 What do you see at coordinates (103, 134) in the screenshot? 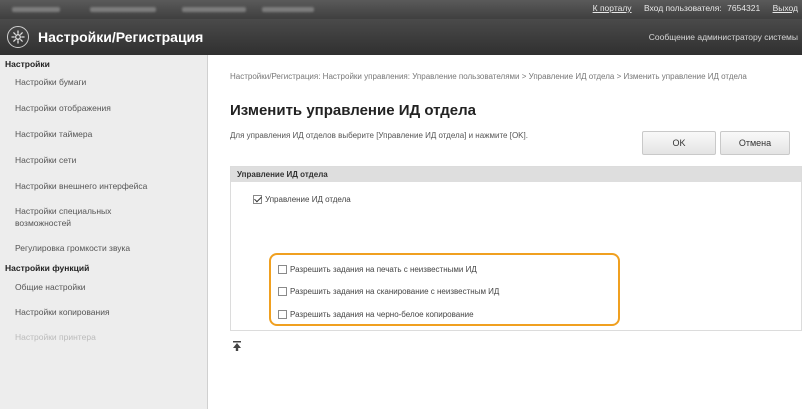
I see `sidebar-item-timer: Настройки таймера` at bounding box center [103, 134].